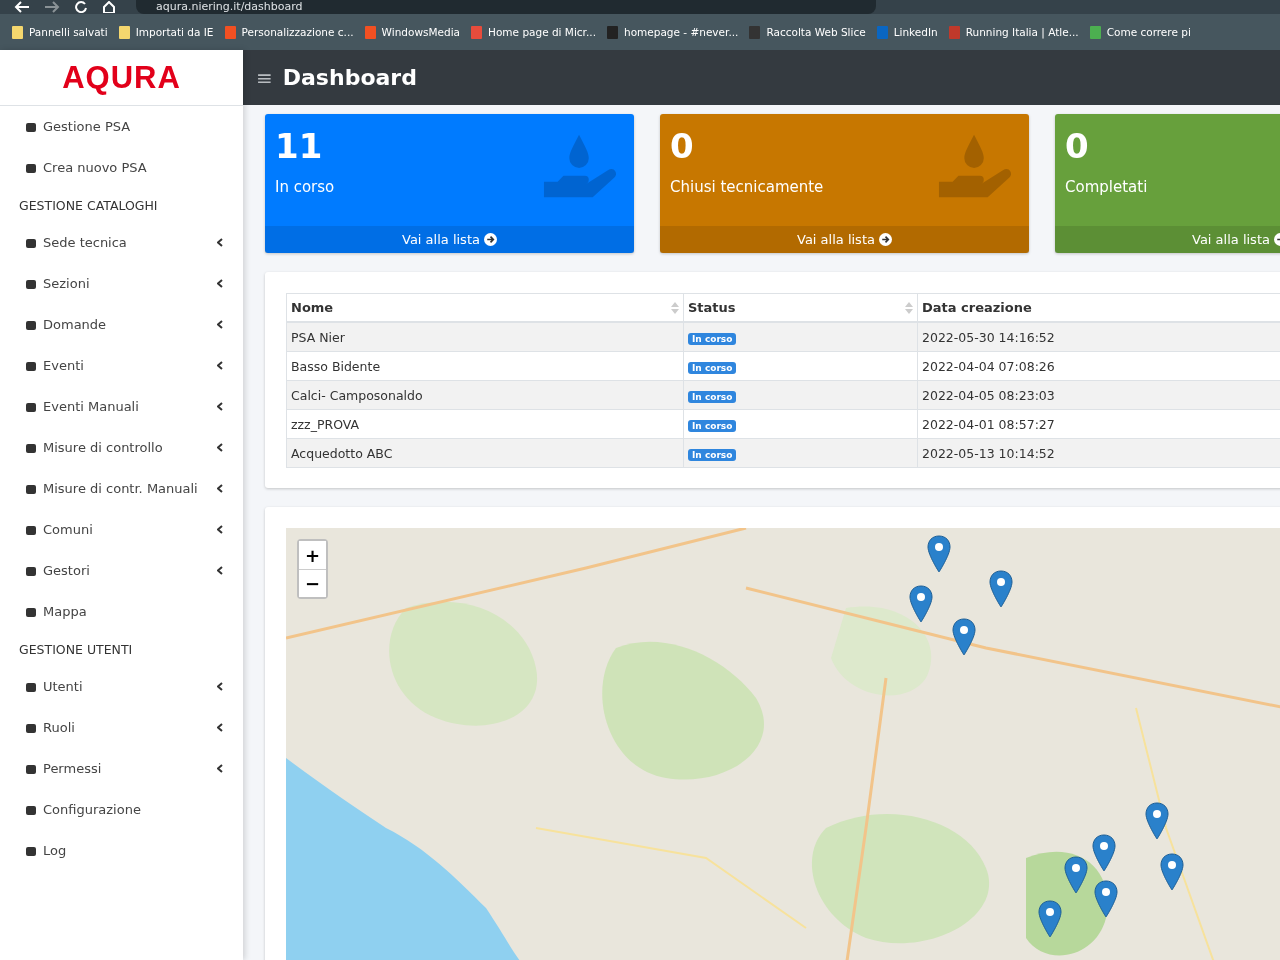 This screenshot has height=960, width=1280. What do you see at coordinates (485, 424) in the screenshot?
I see `table-cell: zzz_PROVA` at bounding box center [485, 424].